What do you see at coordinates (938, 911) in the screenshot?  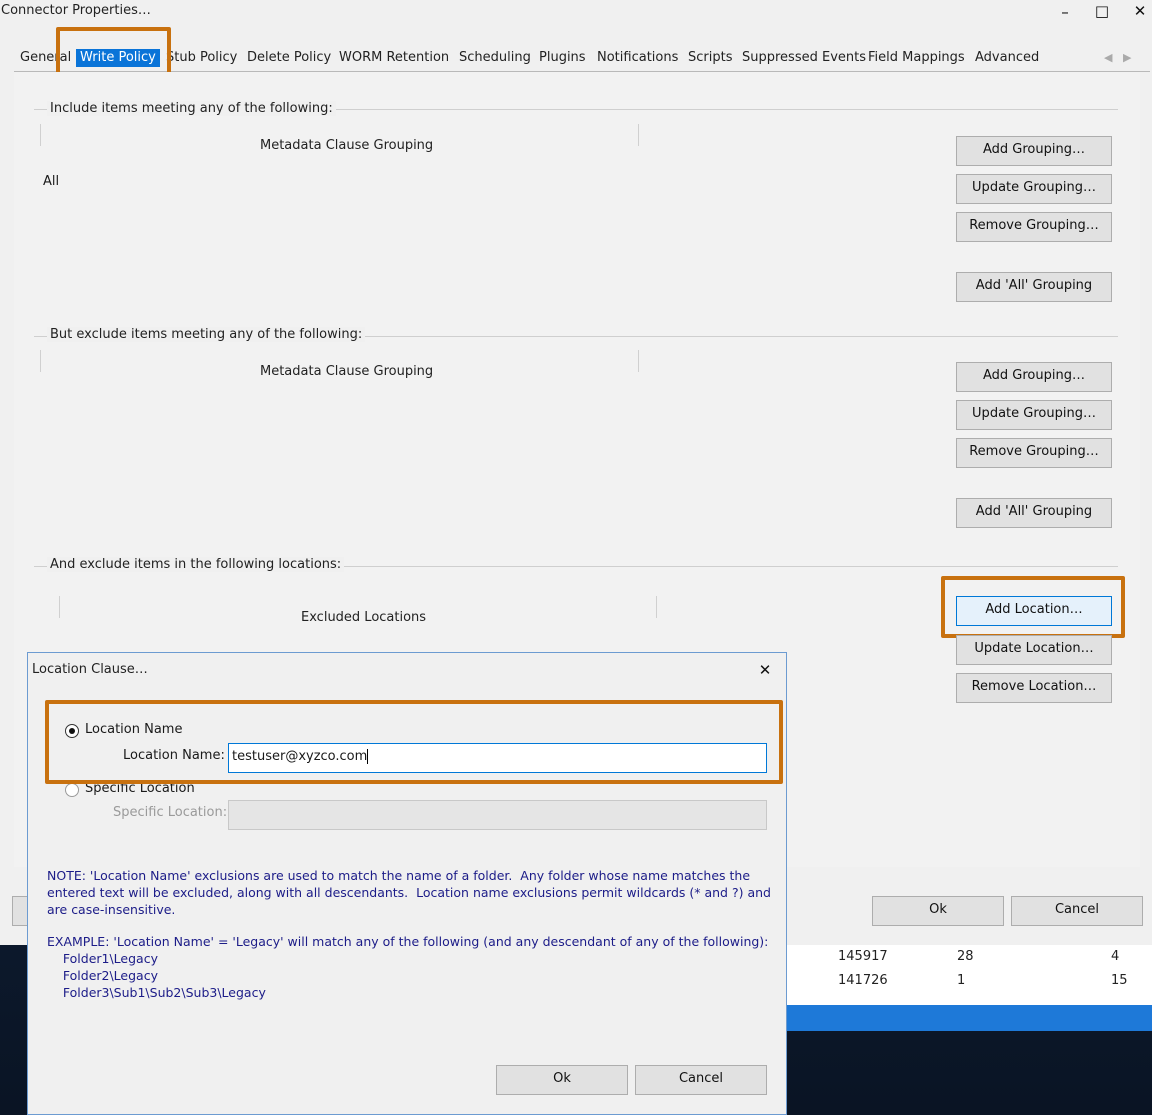 I see `ok-button: Ok` at bounding box center [938, 911].